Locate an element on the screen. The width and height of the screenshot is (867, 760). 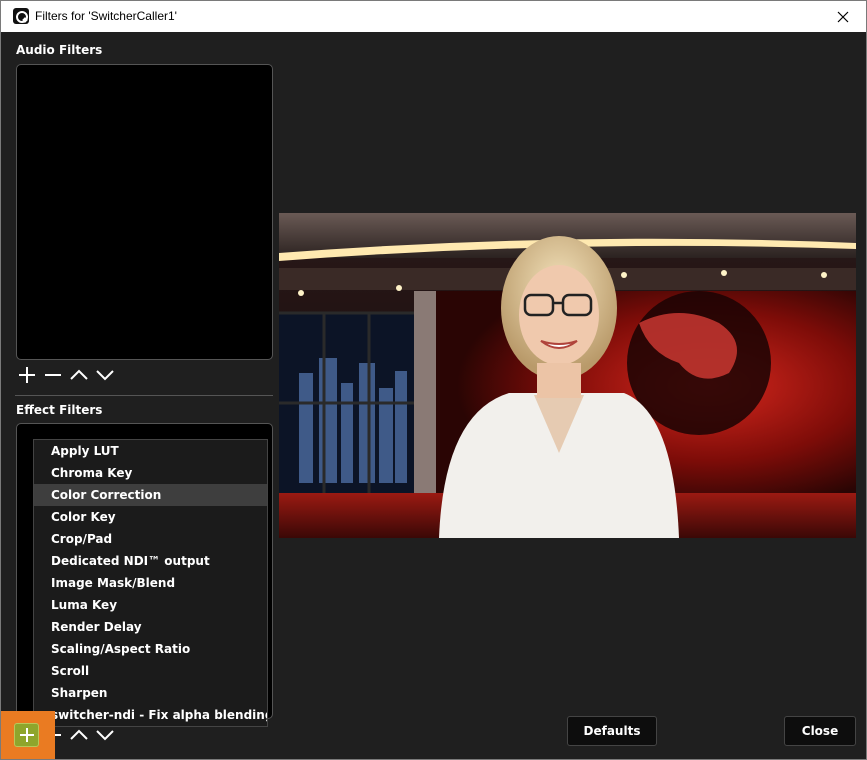
close-icon is located at coordinates (843, 16).